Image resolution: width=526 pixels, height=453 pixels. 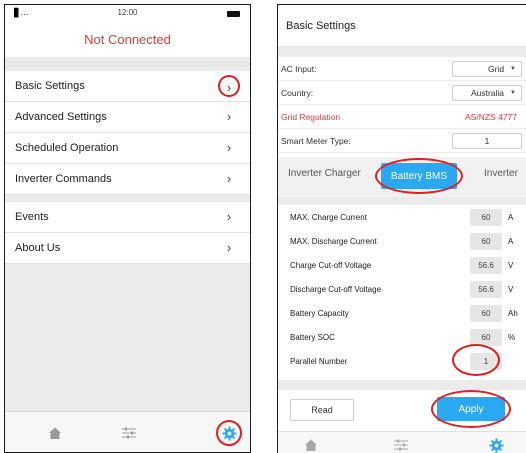 What do you see at coordinates (127, 248) in the screenshot?
I see `menu-item-about-us: About Us ›` at bounding box center [127, 248].